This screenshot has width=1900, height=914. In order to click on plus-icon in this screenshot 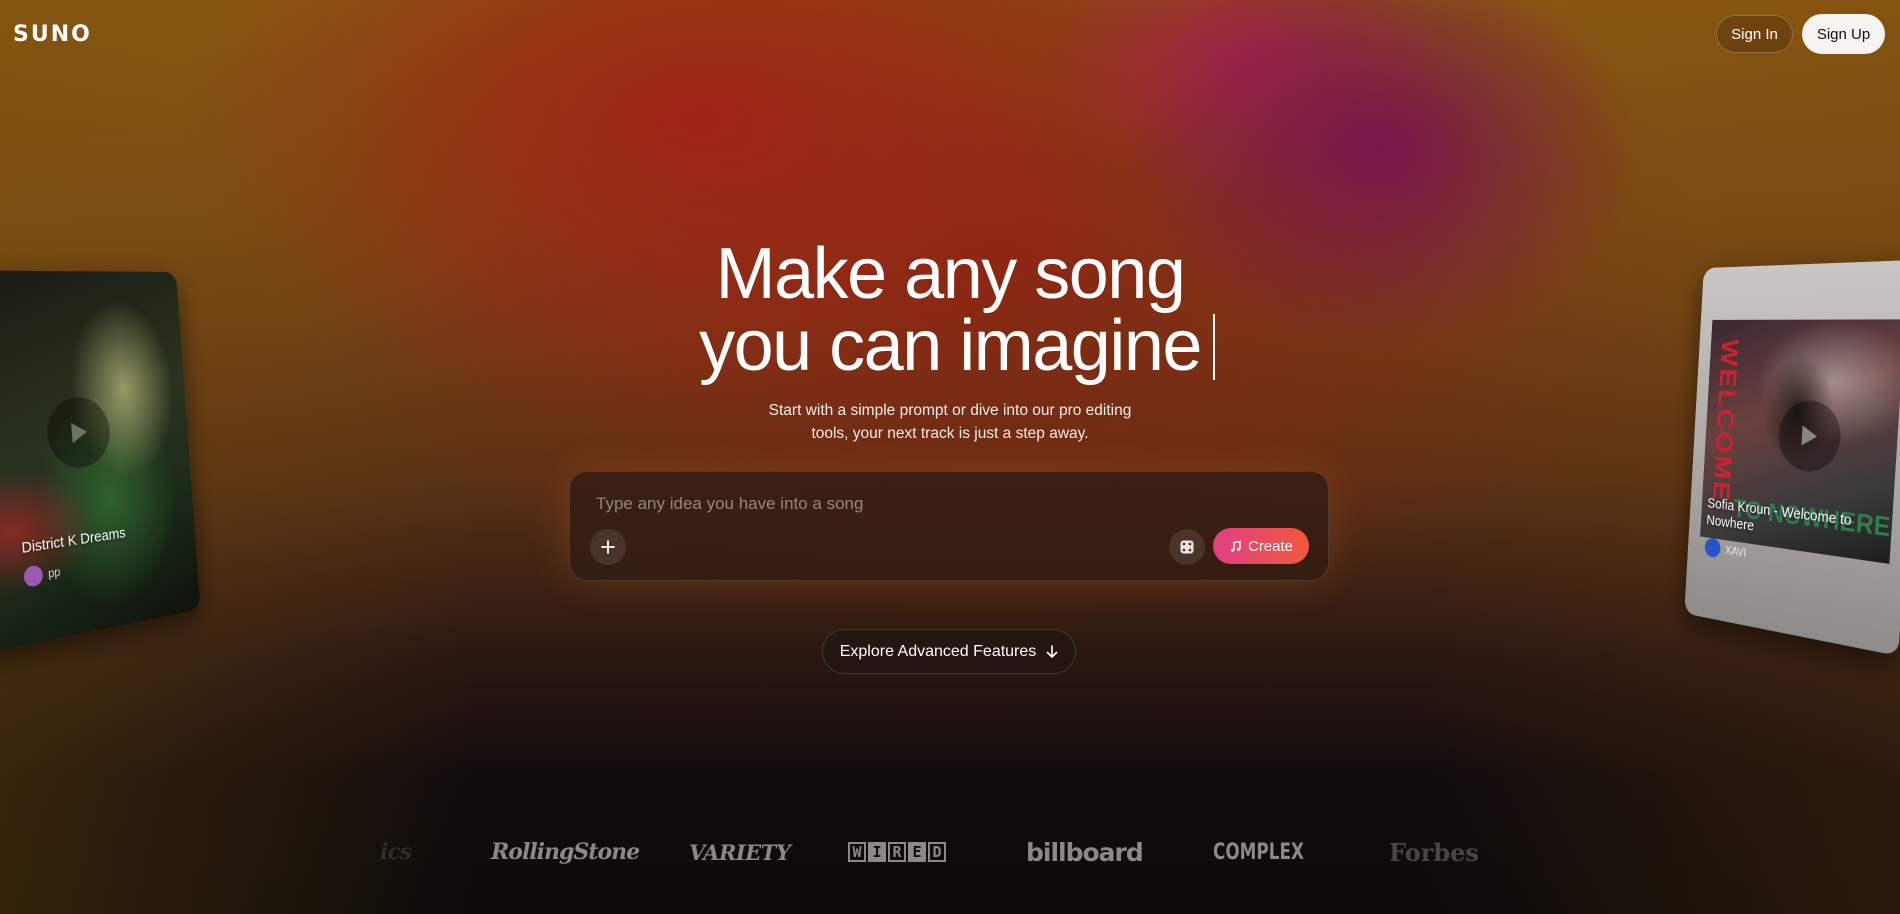, I will do `click(608, 547)`.